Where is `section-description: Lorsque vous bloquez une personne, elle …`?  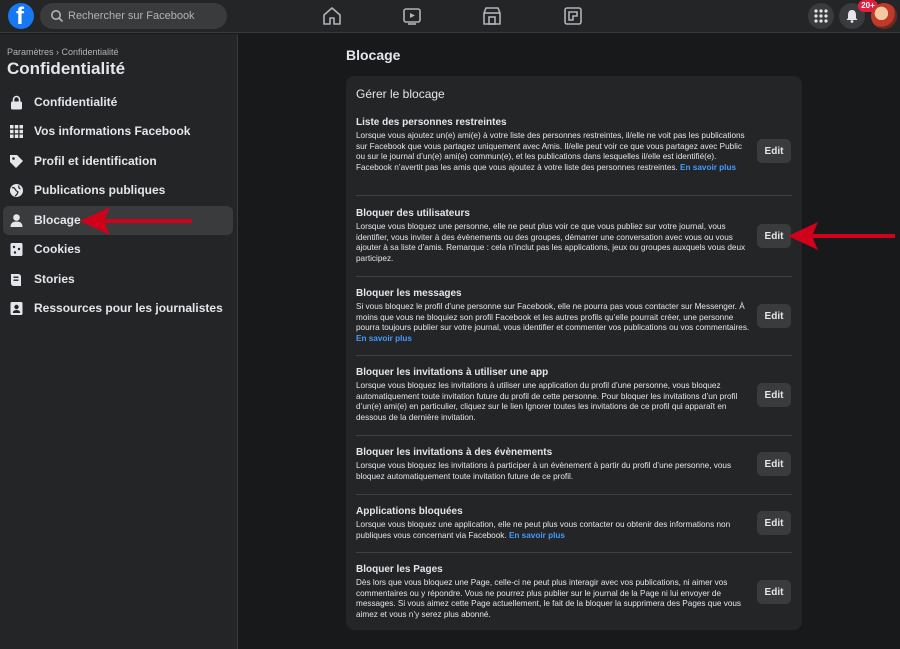 section-description: Lorsque vous bloquez une personne, elle … is located at coordinates (551, 242).